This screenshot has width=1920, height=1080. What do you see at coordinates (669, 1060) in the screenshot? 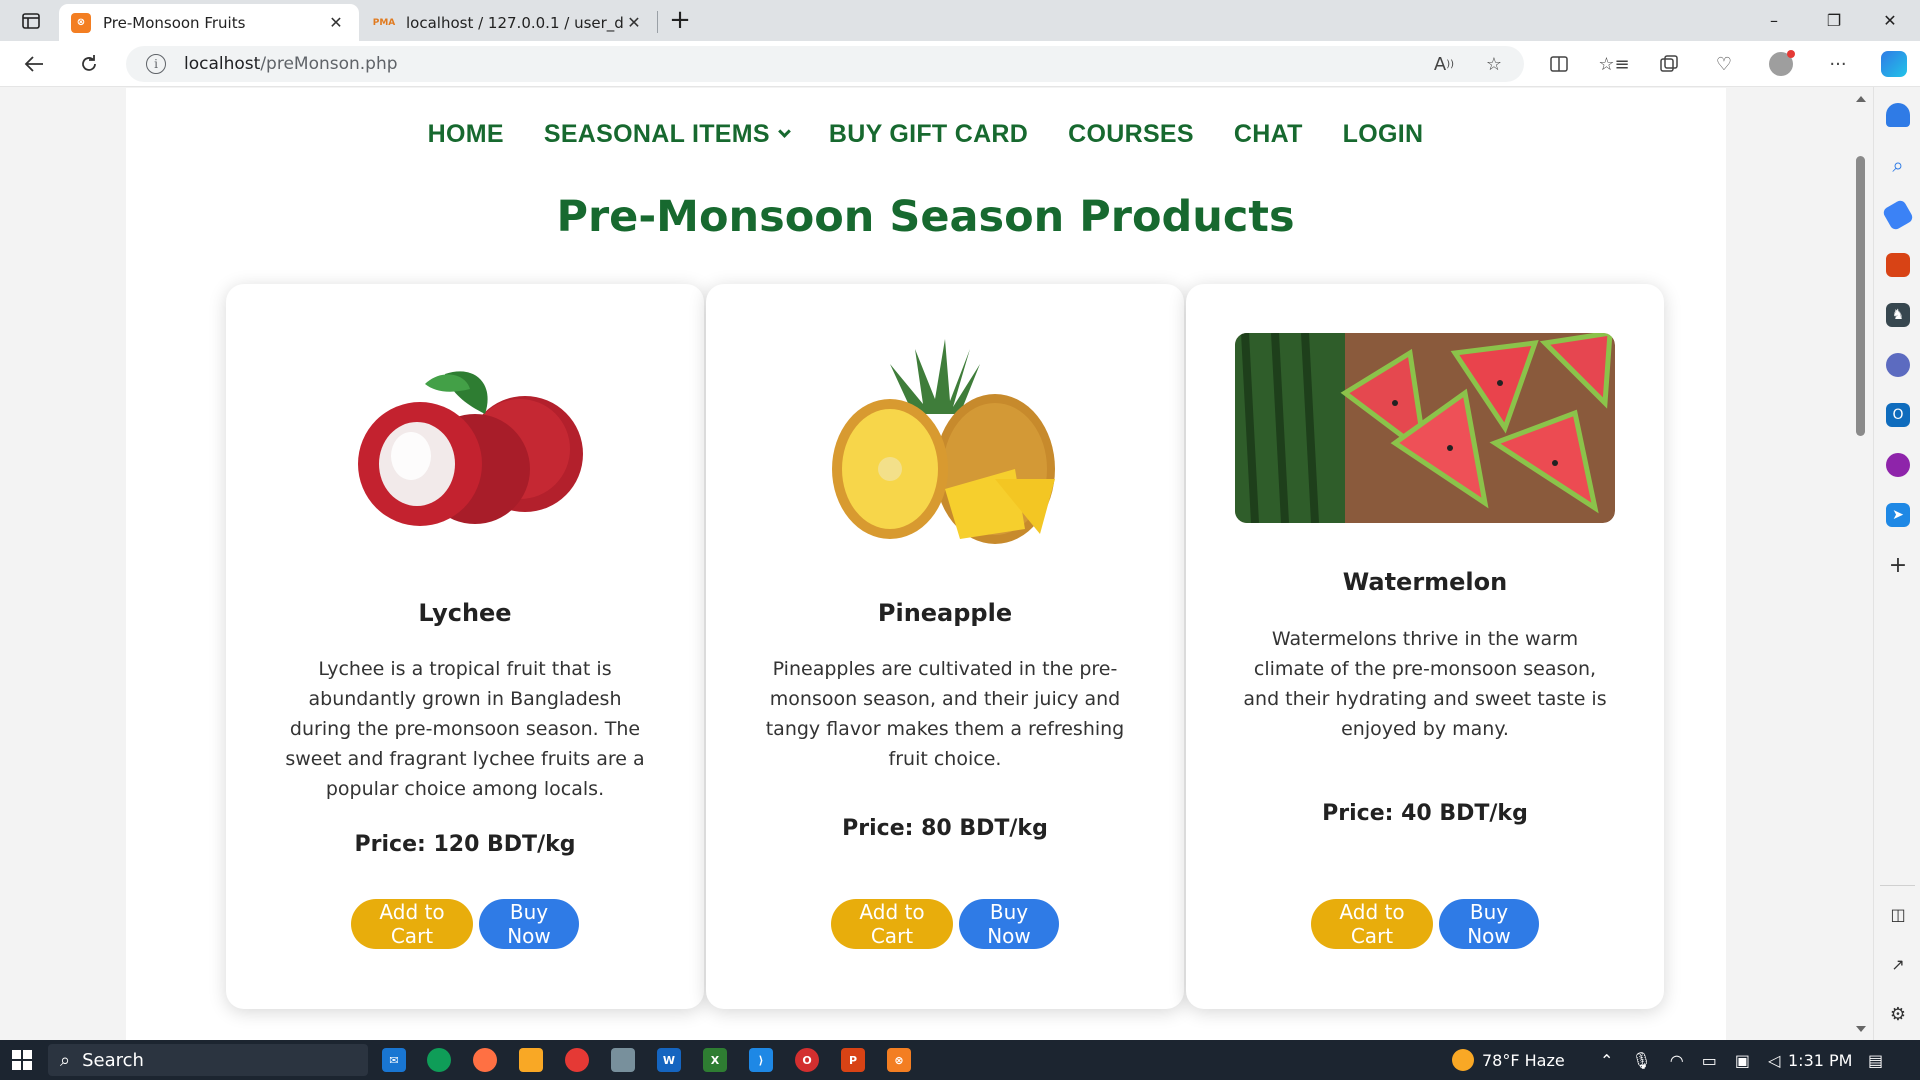
I see `word-app-icon: W` at bounding box center [669, 1060].